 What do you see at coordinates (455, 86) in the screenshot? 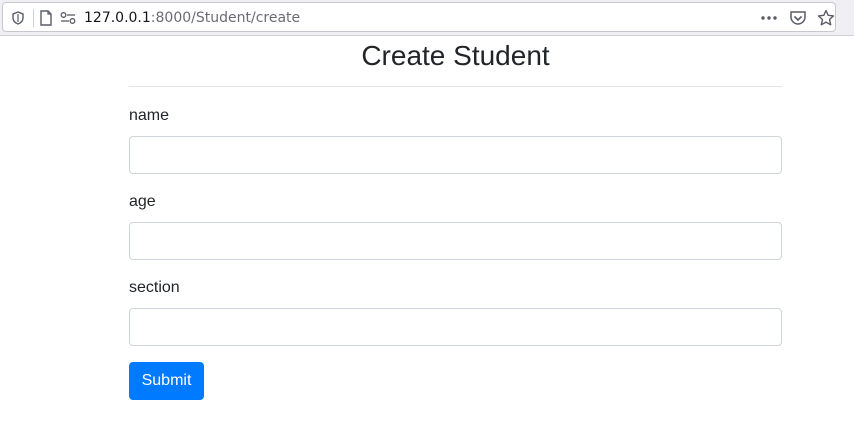
I see `title-divider` at bounding box center [455, 86].